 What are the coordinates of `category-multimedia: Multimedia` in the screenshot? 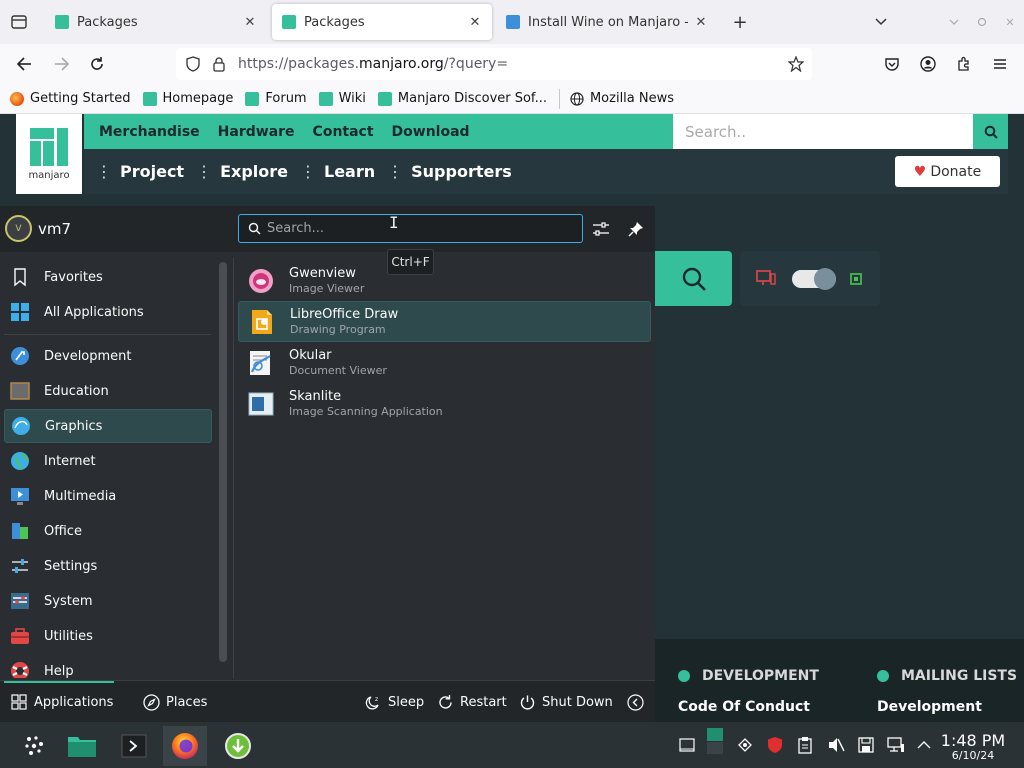 It's located at (108, 496).